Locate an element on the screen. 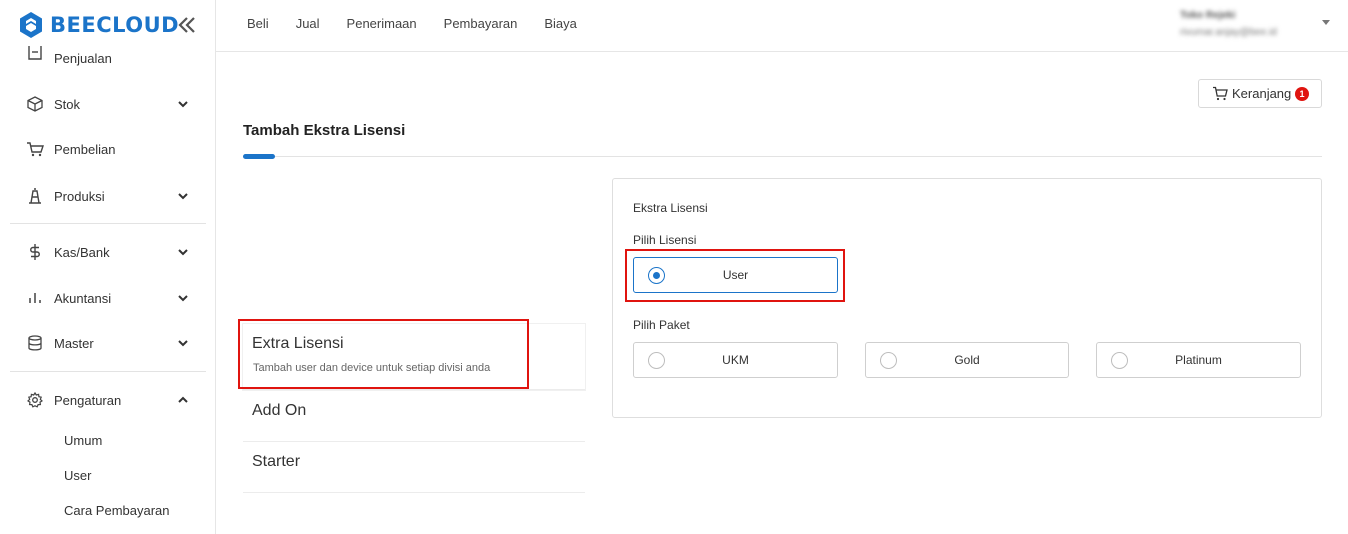 Image resolution: width=1348 pixels, height=534 pixels. topnav-pembayaran: Pembayaran is located at coordinates (481, 23).